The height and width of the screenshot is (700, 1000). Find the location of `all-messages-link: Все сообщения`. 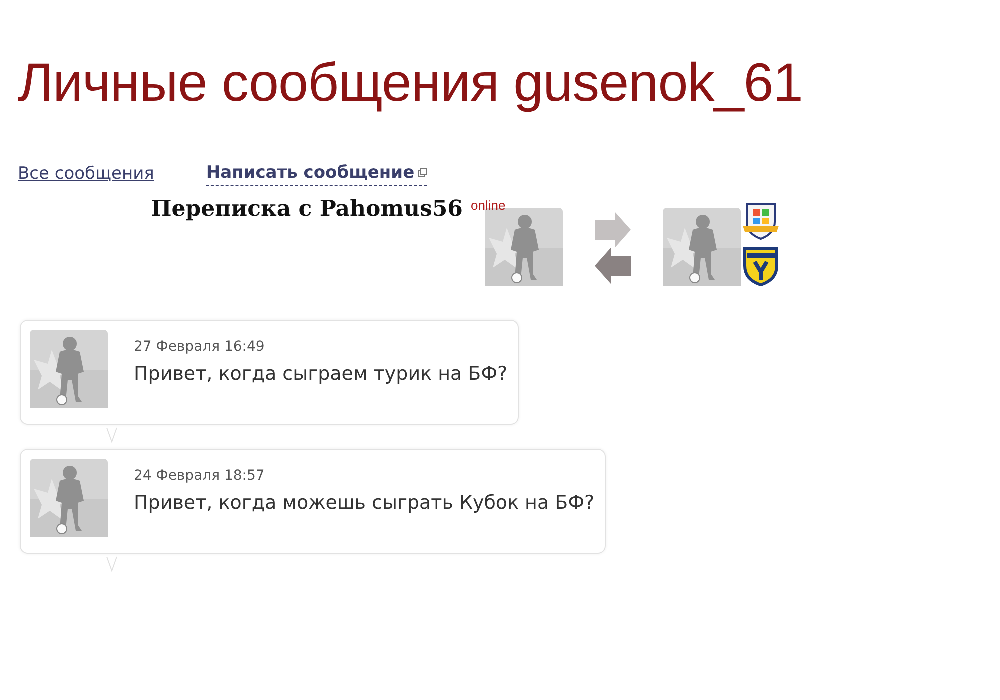

all-messages-link: Все сообщения is located at coordinates (86, 174).